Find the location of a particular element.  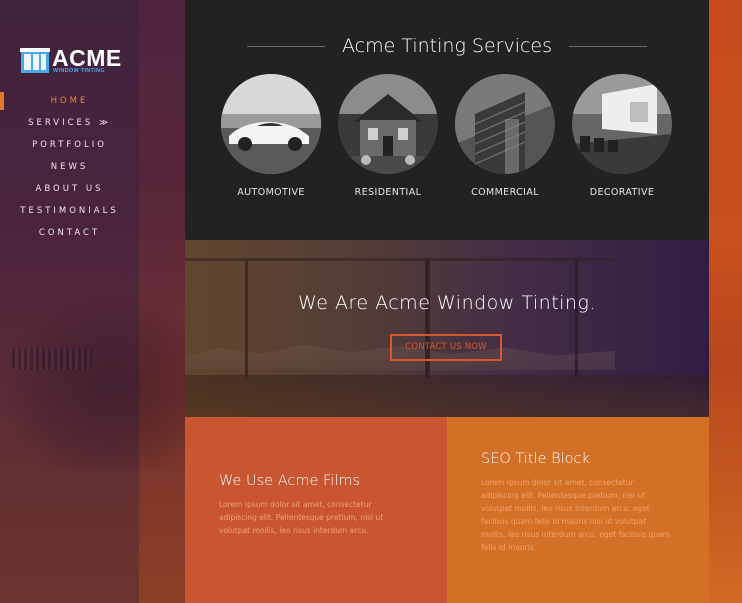

office-photo-icon is located at coordinates (622, 124).